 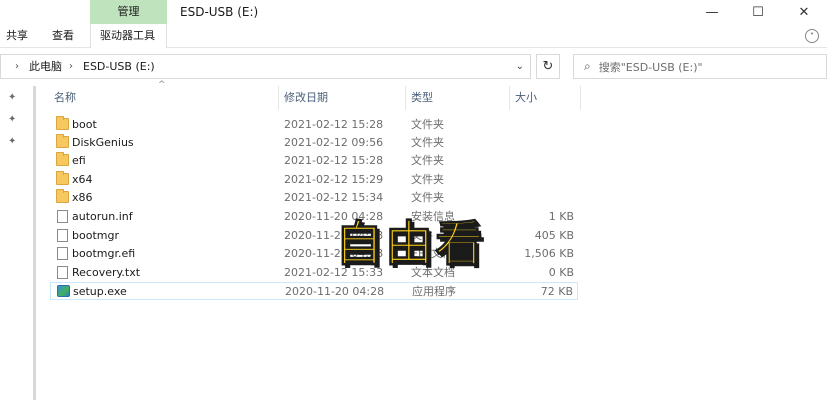 What do you see at coordinates (82, 179) in the screenshot?
I see `file-name: x64` at bounding box center [82, 179].